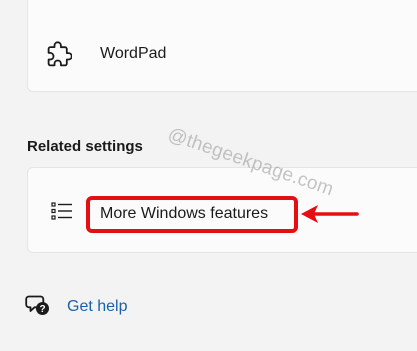  I want to click on related-settings-title: Related settings, so click(85, 146).